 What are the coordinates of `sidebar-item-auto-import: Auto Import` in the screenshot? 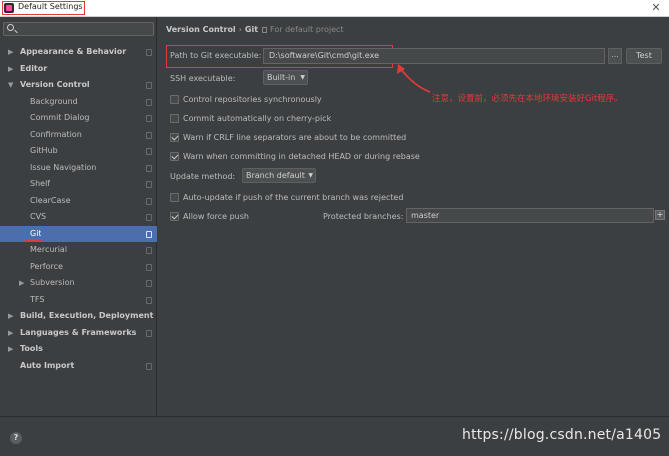 It's located at (78, 366).